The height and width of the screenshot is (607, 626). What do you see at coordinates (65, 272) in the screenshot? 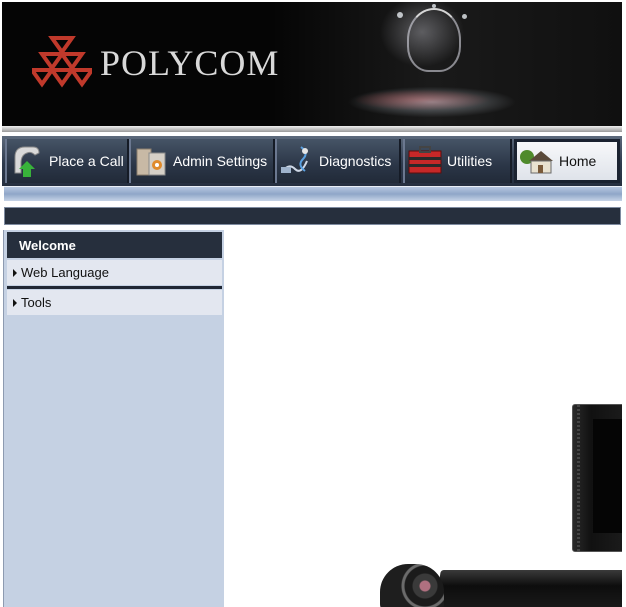
I see `sidebar-item-label: Web Language` at bounding box center [65, 272].